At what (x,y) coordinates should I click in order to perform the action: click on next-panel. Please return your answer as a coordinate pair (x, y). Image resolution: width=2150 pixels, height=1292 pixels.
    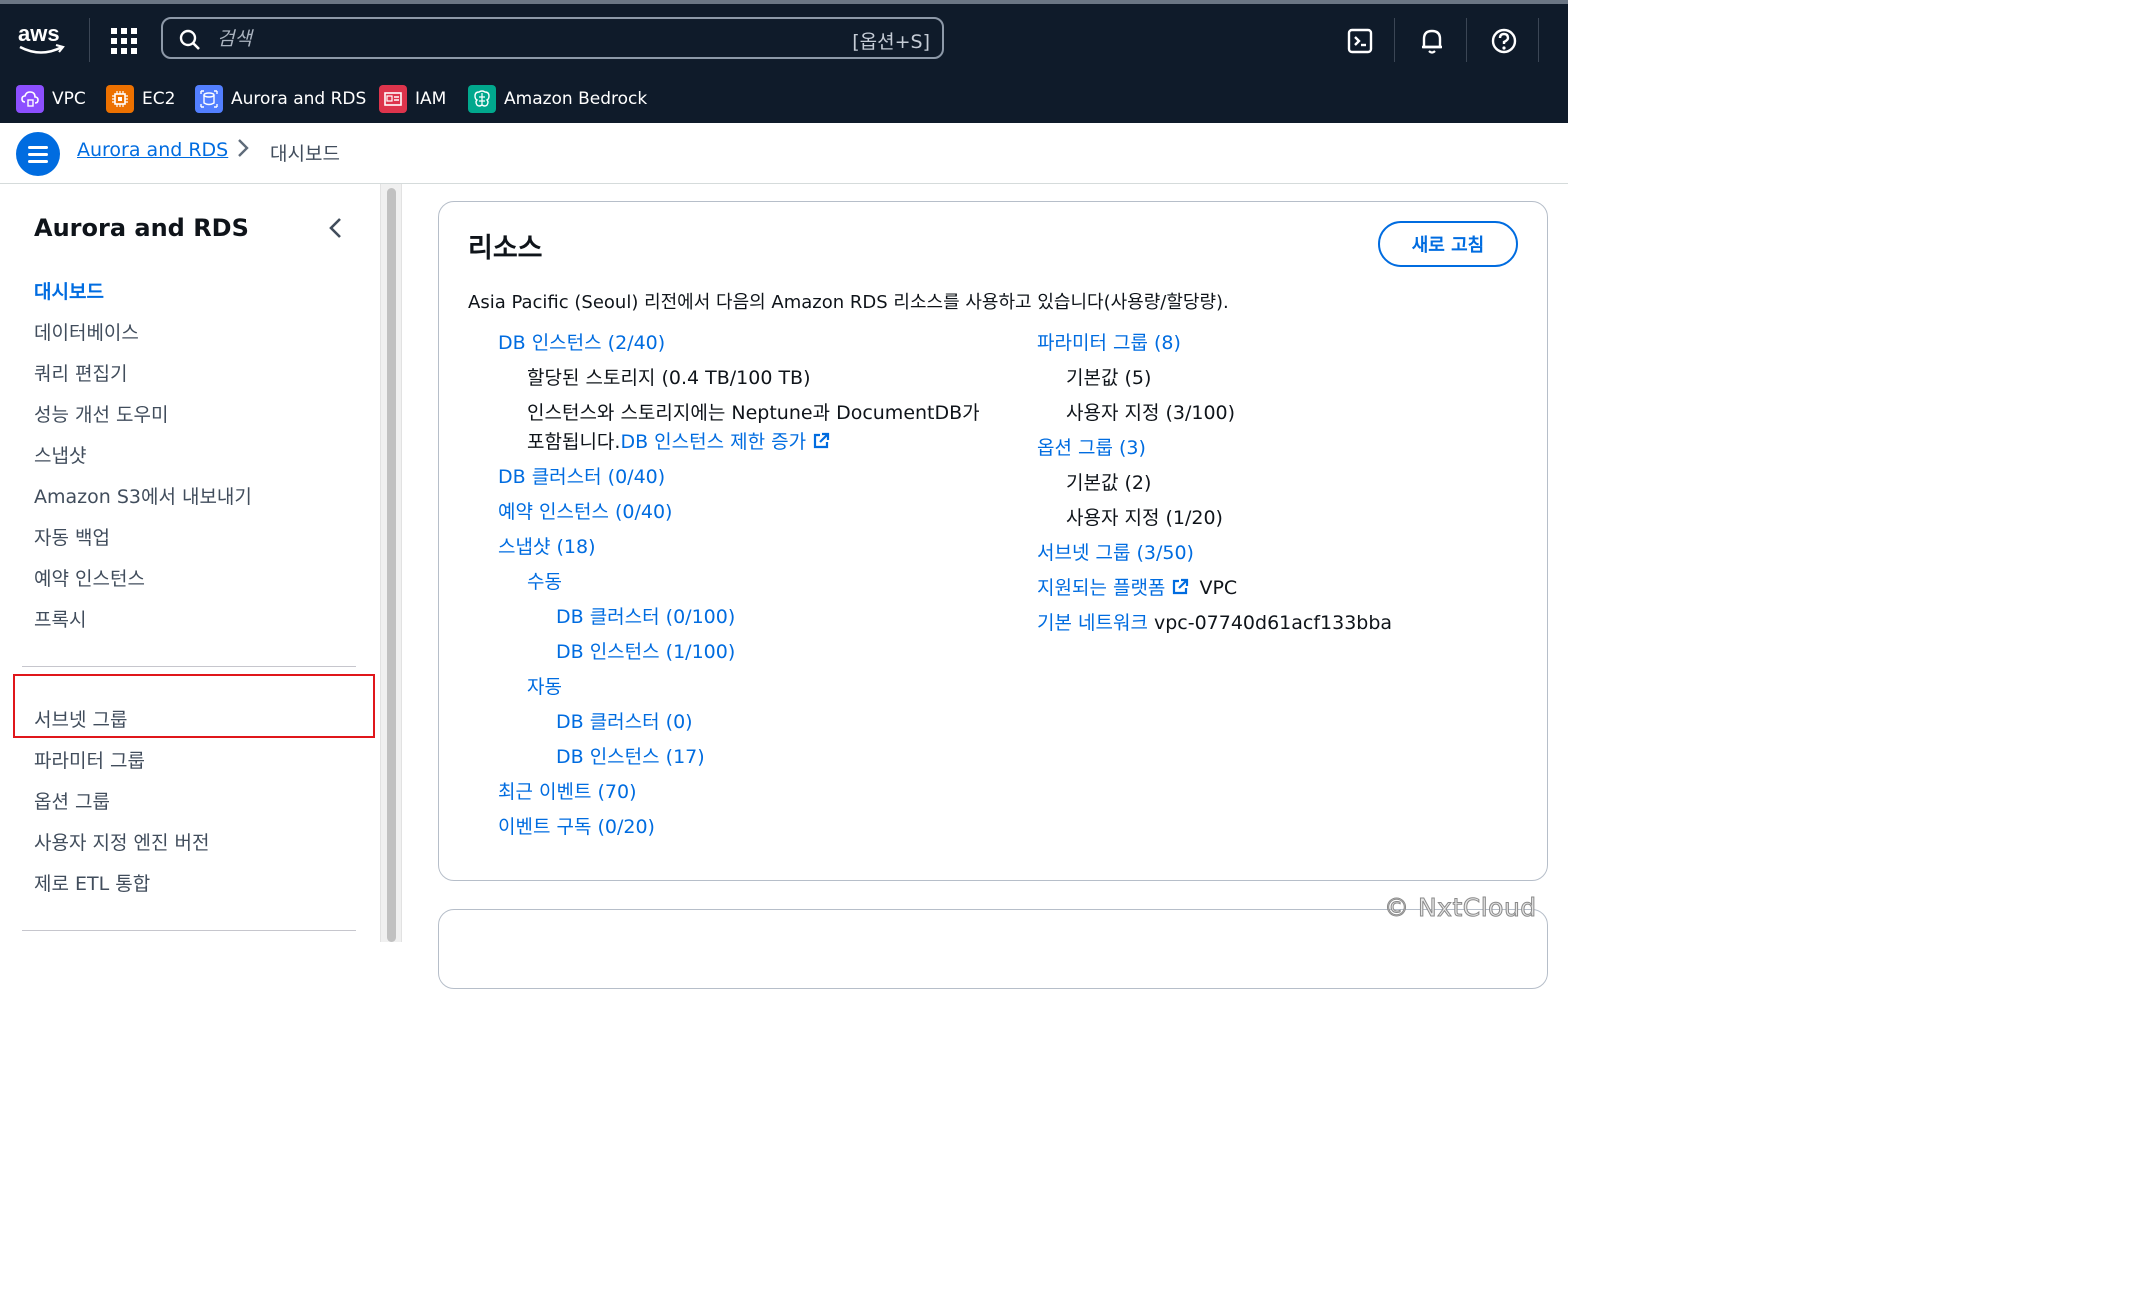
    Looking at the image, I should click on (993, 949).